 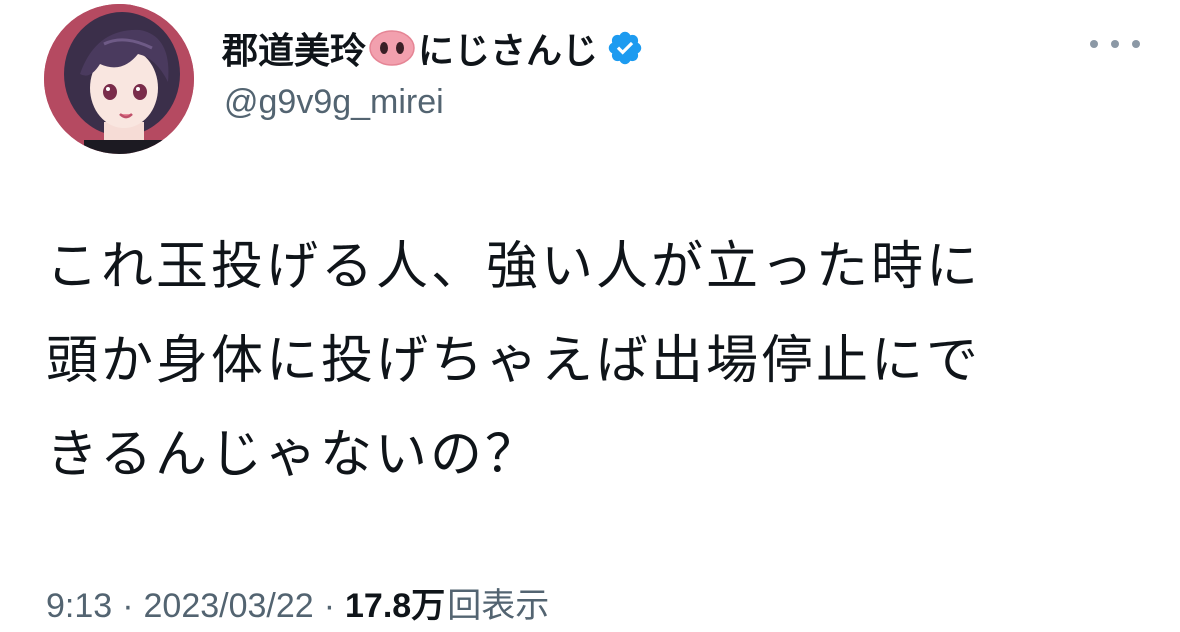 I want to click on views-label: 回表示, so click(x=498, y=606).